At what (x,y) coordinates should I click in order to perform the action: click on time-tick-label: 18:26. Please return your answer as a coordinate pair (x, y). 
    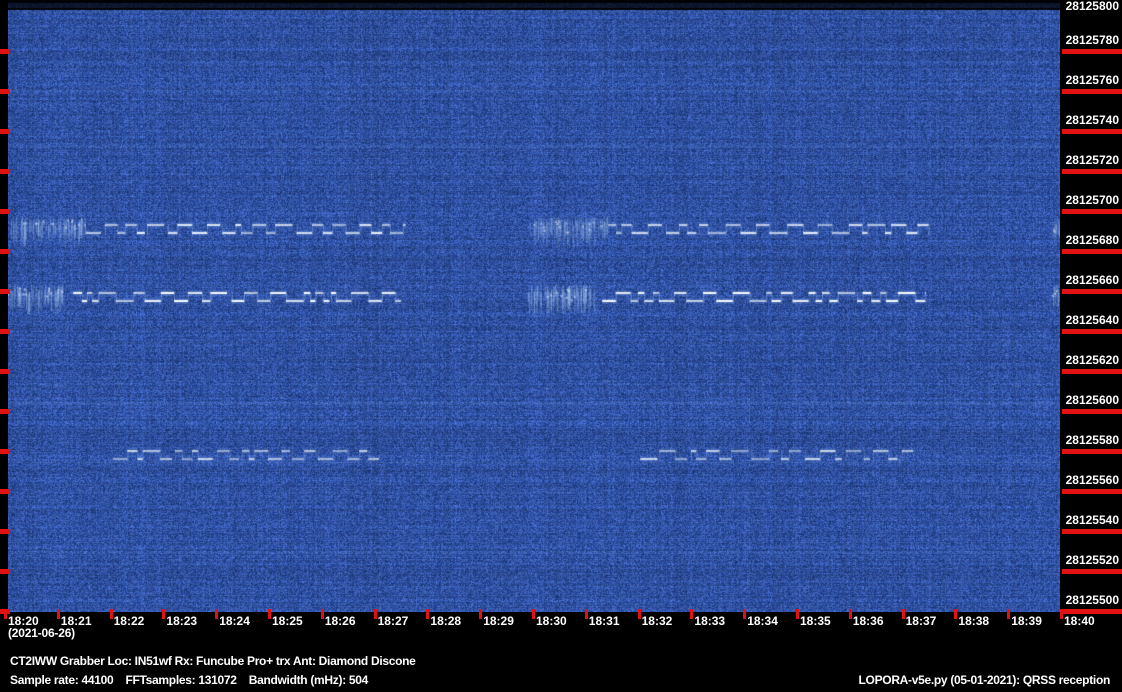
    Looking at the image, I should click on (340, 621).